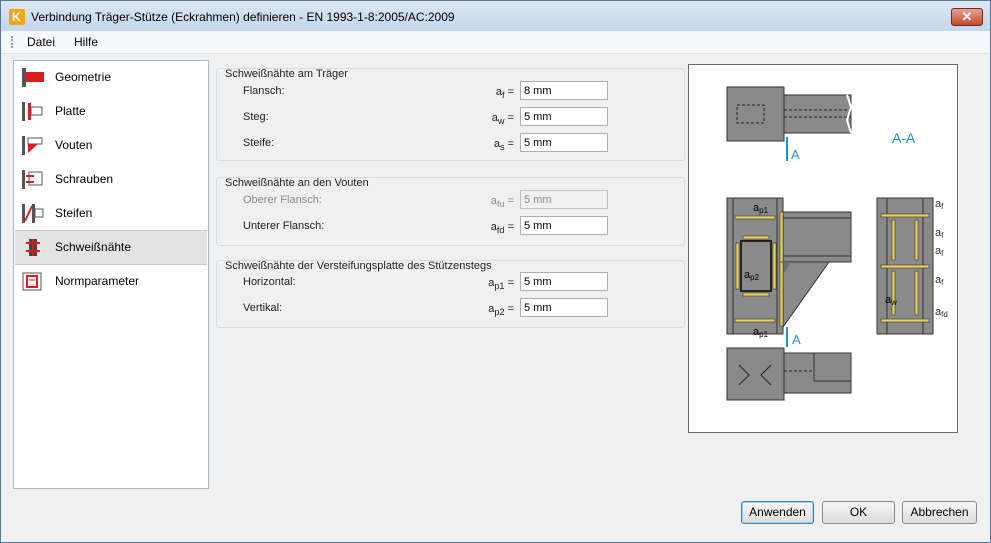  Describe the element at coordinates (32, 145) in the screenshot. I see `haunch-icon` at that location.